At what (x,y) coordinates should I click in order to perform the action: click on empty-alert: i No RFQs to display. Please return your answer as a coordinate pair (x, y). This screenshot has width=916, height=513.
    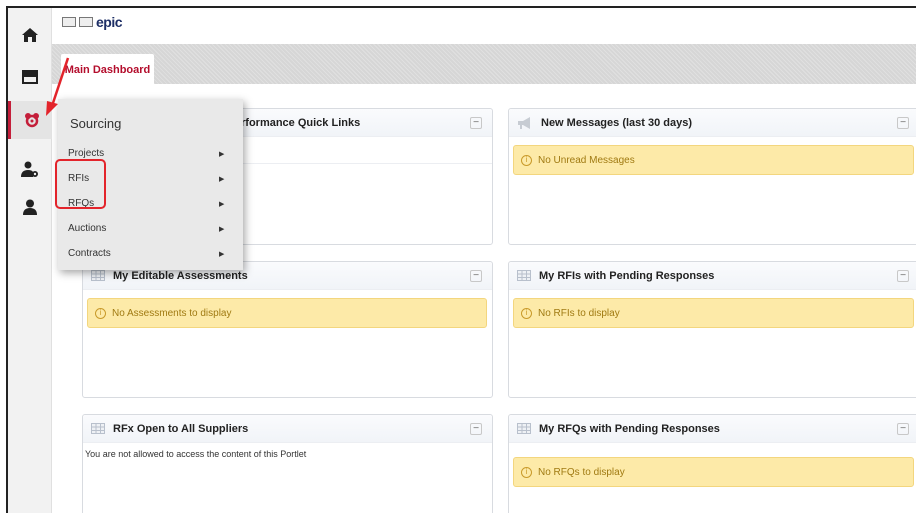
    Looking at the image, I should click on (713, 472).